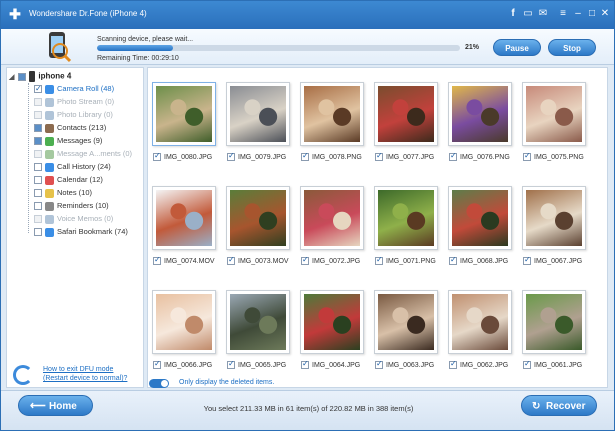 The height and width of the screenshot is (431, 615). Describe the element at coordinates (23, 375) in the screenshot. I see `restart-icon` at that location.